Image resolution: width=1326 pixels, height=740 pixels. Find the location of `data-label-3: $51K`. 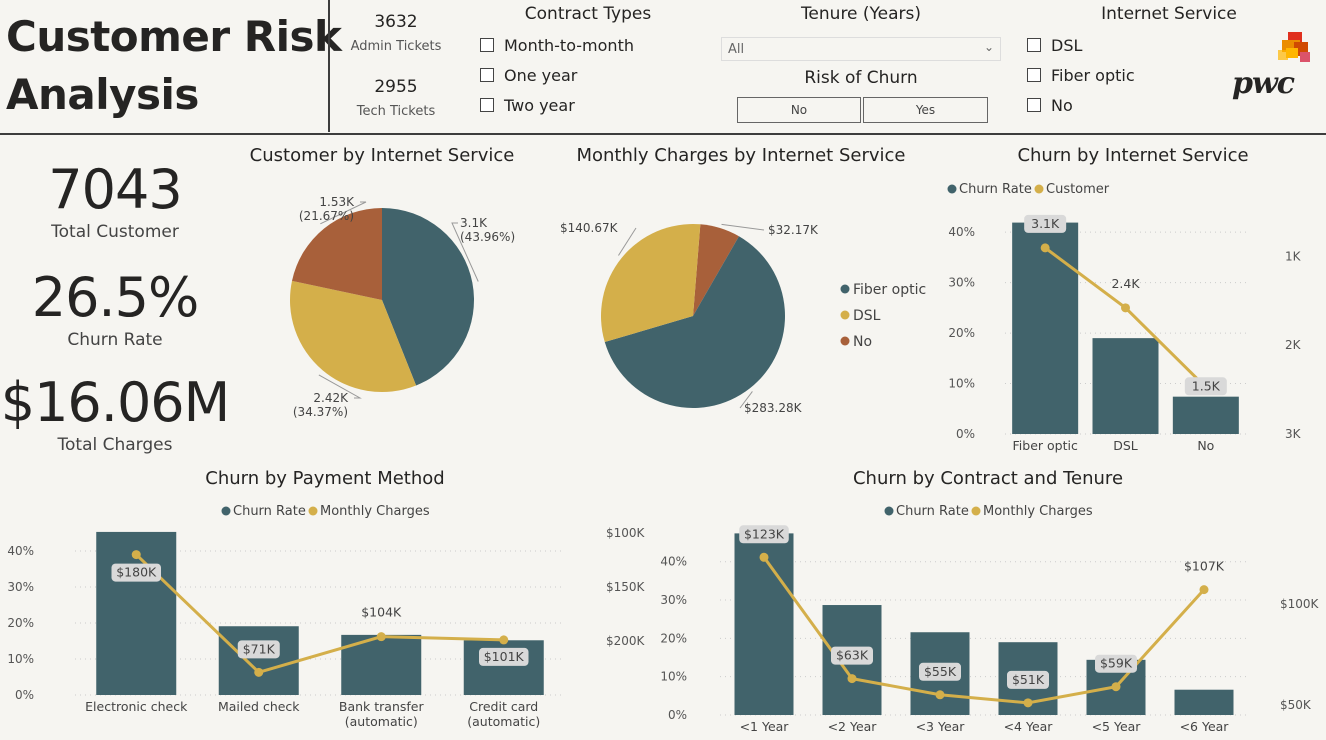

data-label-3: $51K is located at coordinates (1028, 679).